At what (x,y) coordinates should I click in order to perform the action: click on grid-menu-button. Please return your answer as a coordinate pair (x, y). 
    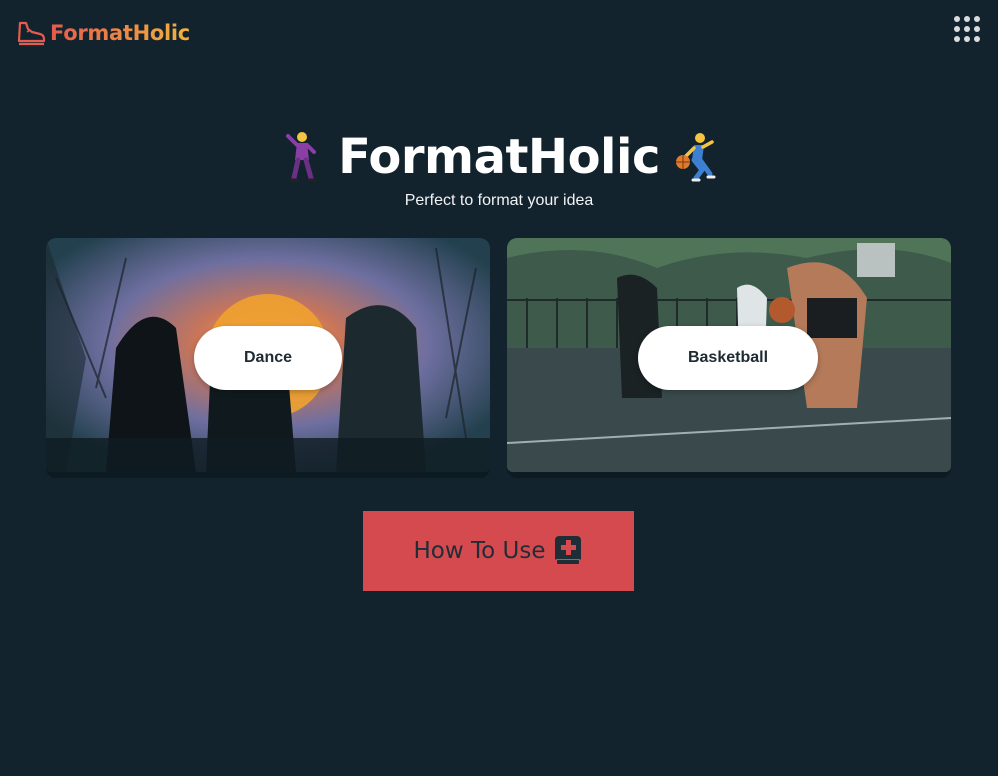
    Looking at the image, I should click on (967, 29).